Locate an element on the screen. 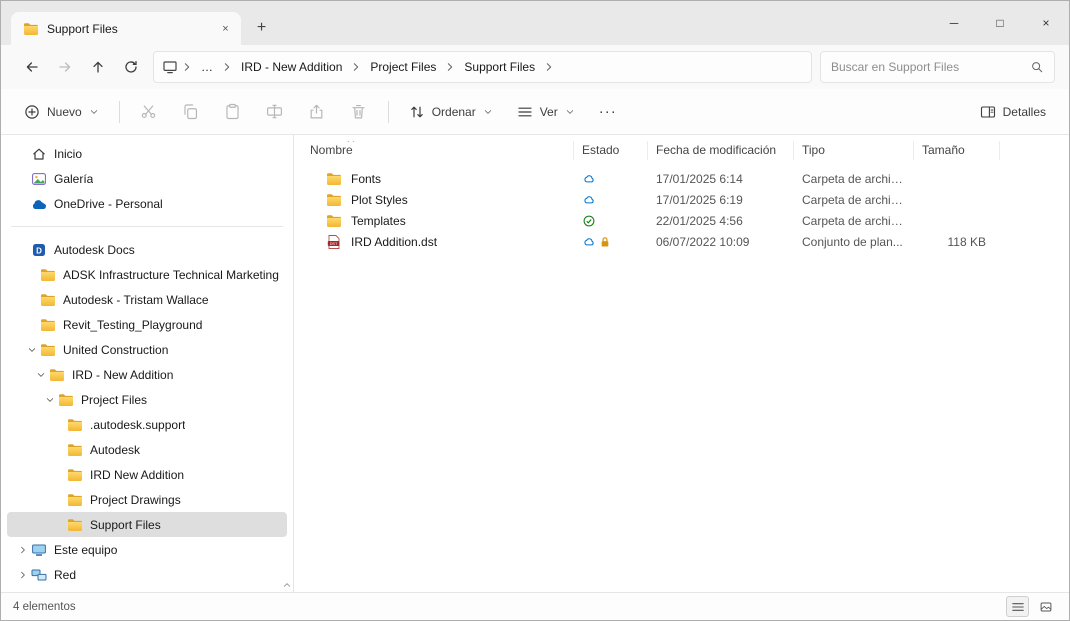 This screenshot has height=621, width=1070. column-header-tamano: Tamaño is located at coordinates (957, 150).